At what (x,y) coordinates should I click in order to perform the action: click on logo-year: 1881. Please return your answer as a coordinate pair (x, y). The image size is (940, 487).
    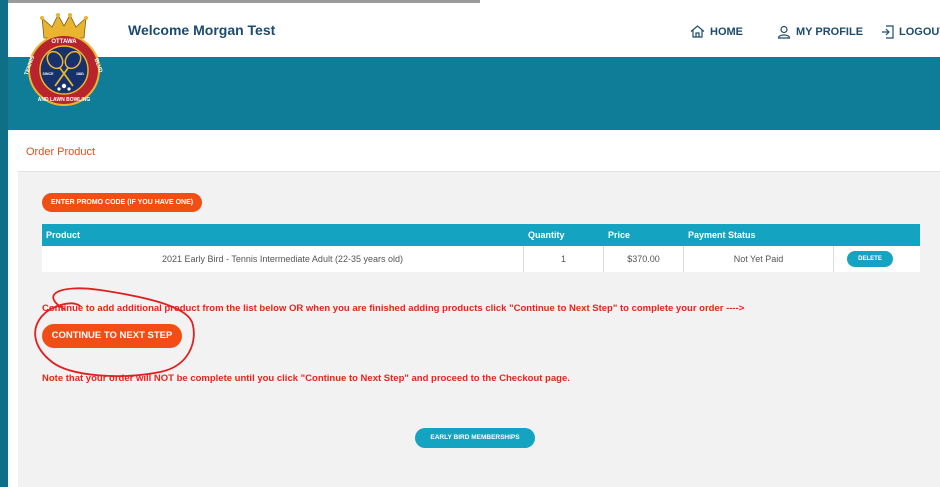
    Looking at the image, I should click on (80, 74).